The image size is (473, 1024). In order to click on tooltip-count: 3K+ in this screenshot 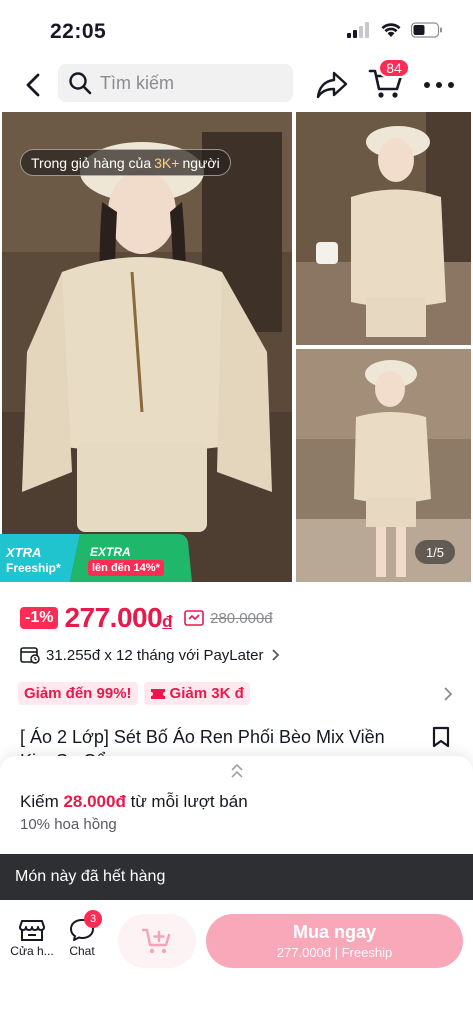, I will do `click(167, 162)`.